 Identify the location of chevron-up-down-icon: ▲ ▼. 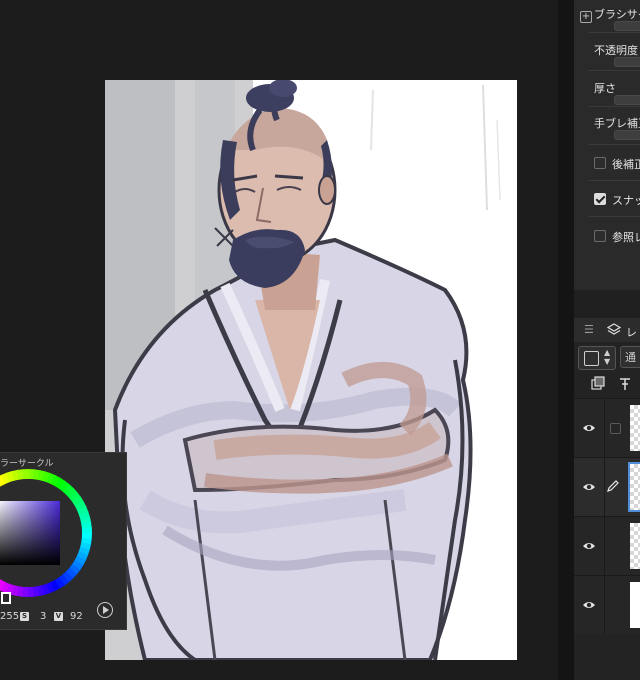
(607, 357).